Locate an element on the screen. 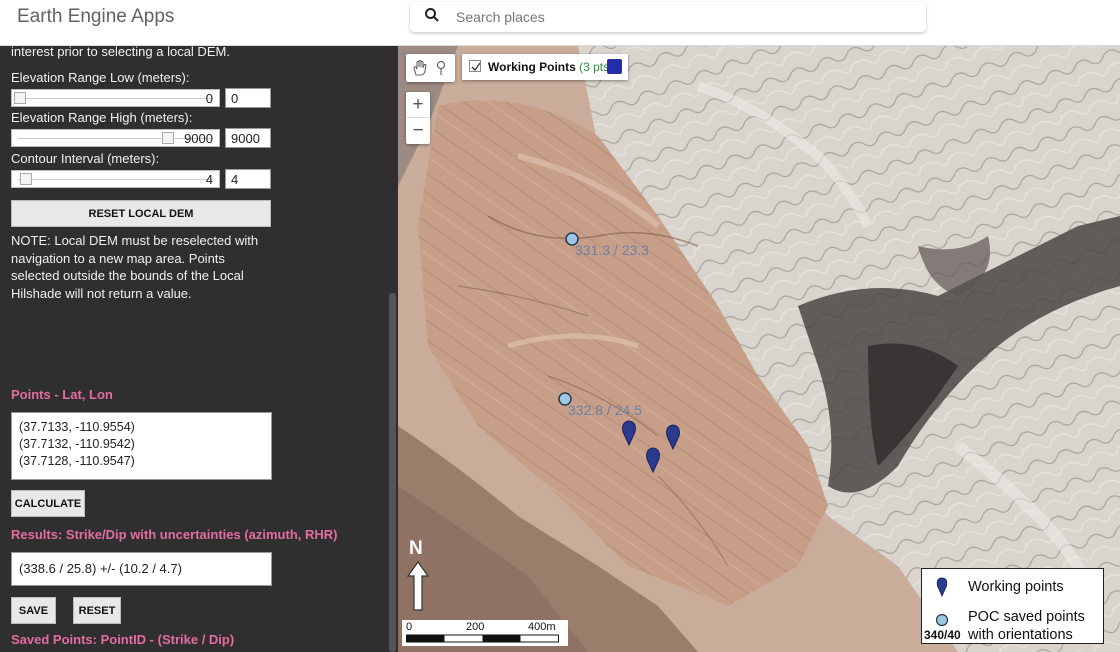 The width and height of the screenshot is (1120, 652). intro-text: interest prior to selecting a local DEM. is located at coordinates (120, 52).